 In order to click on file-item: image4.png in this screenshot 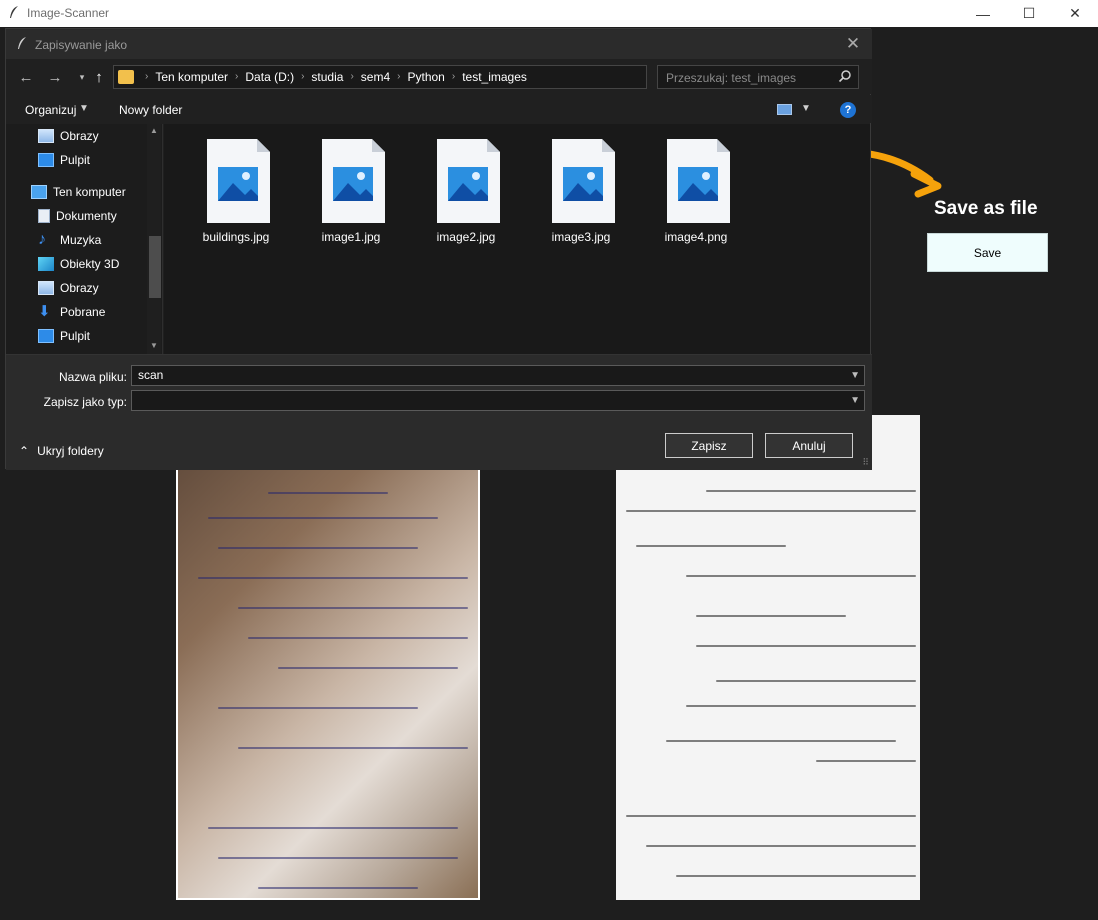, I will do `click(696, 194)`.